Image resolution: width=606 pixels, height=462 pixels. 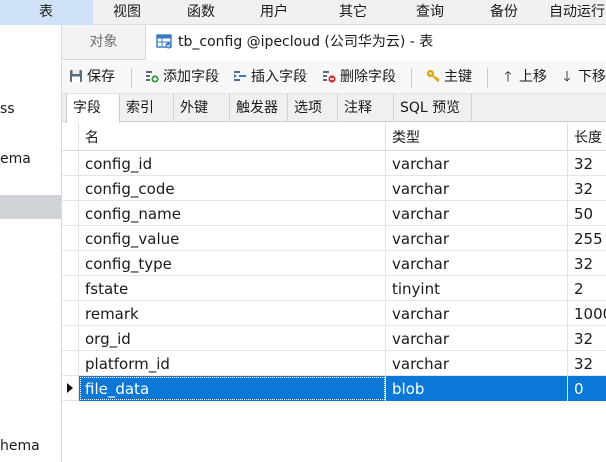 What do you see at coordinates (93, 108) in the screenshot?
I see `tab-fields: 字段` at bounding box center [93, 108].